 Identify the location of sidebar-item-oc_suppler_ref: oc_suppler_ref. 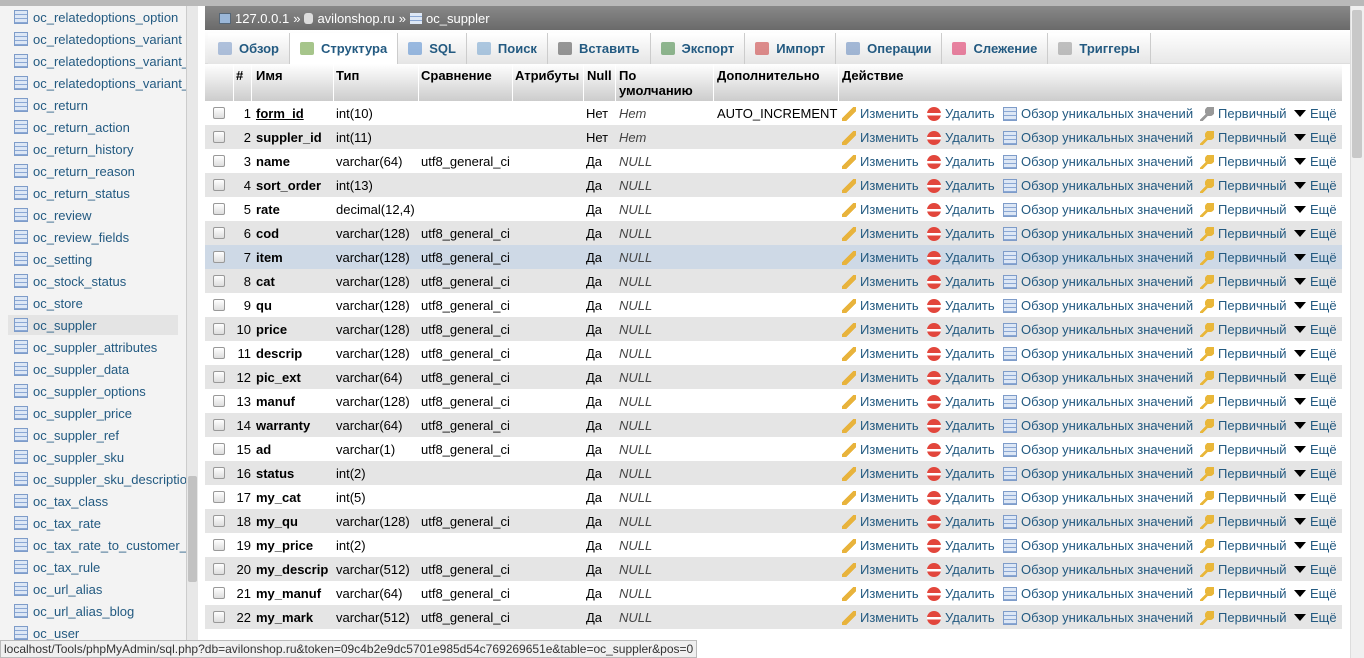
(66, 435).